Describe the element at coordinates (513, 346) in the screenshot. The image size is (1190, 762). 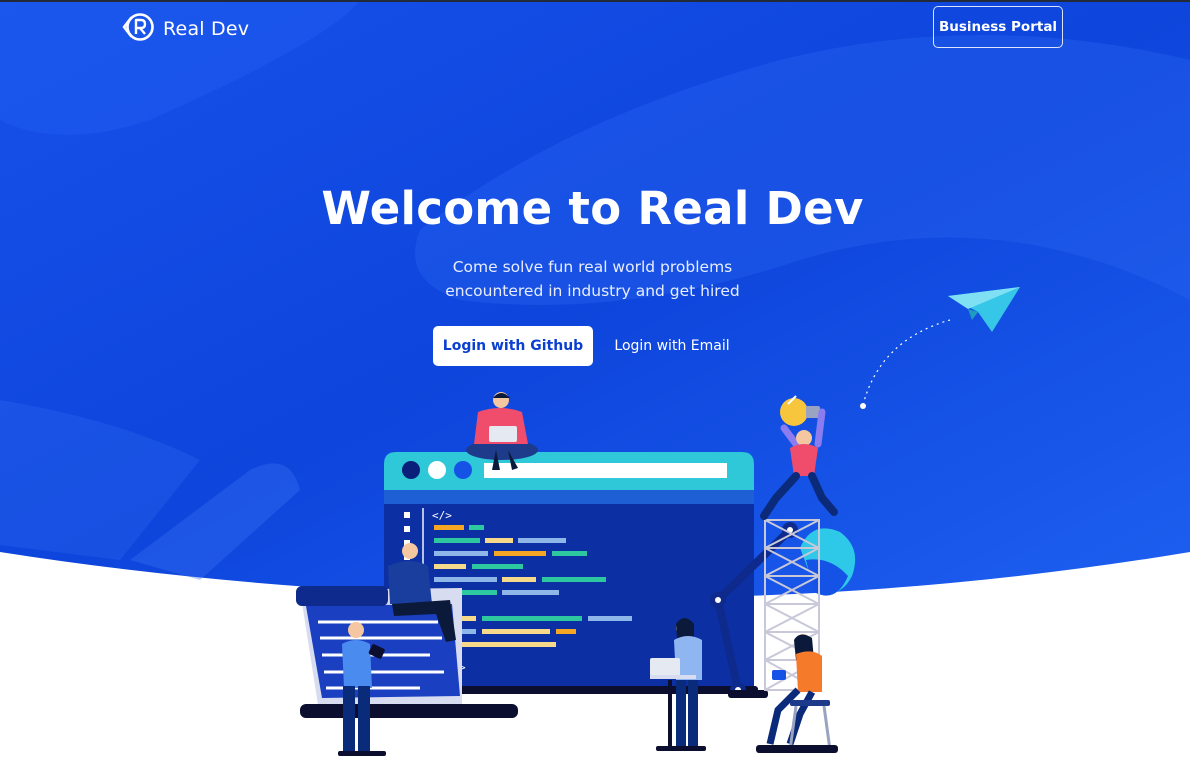
I see `login-github-button: Login with Github` at that location.